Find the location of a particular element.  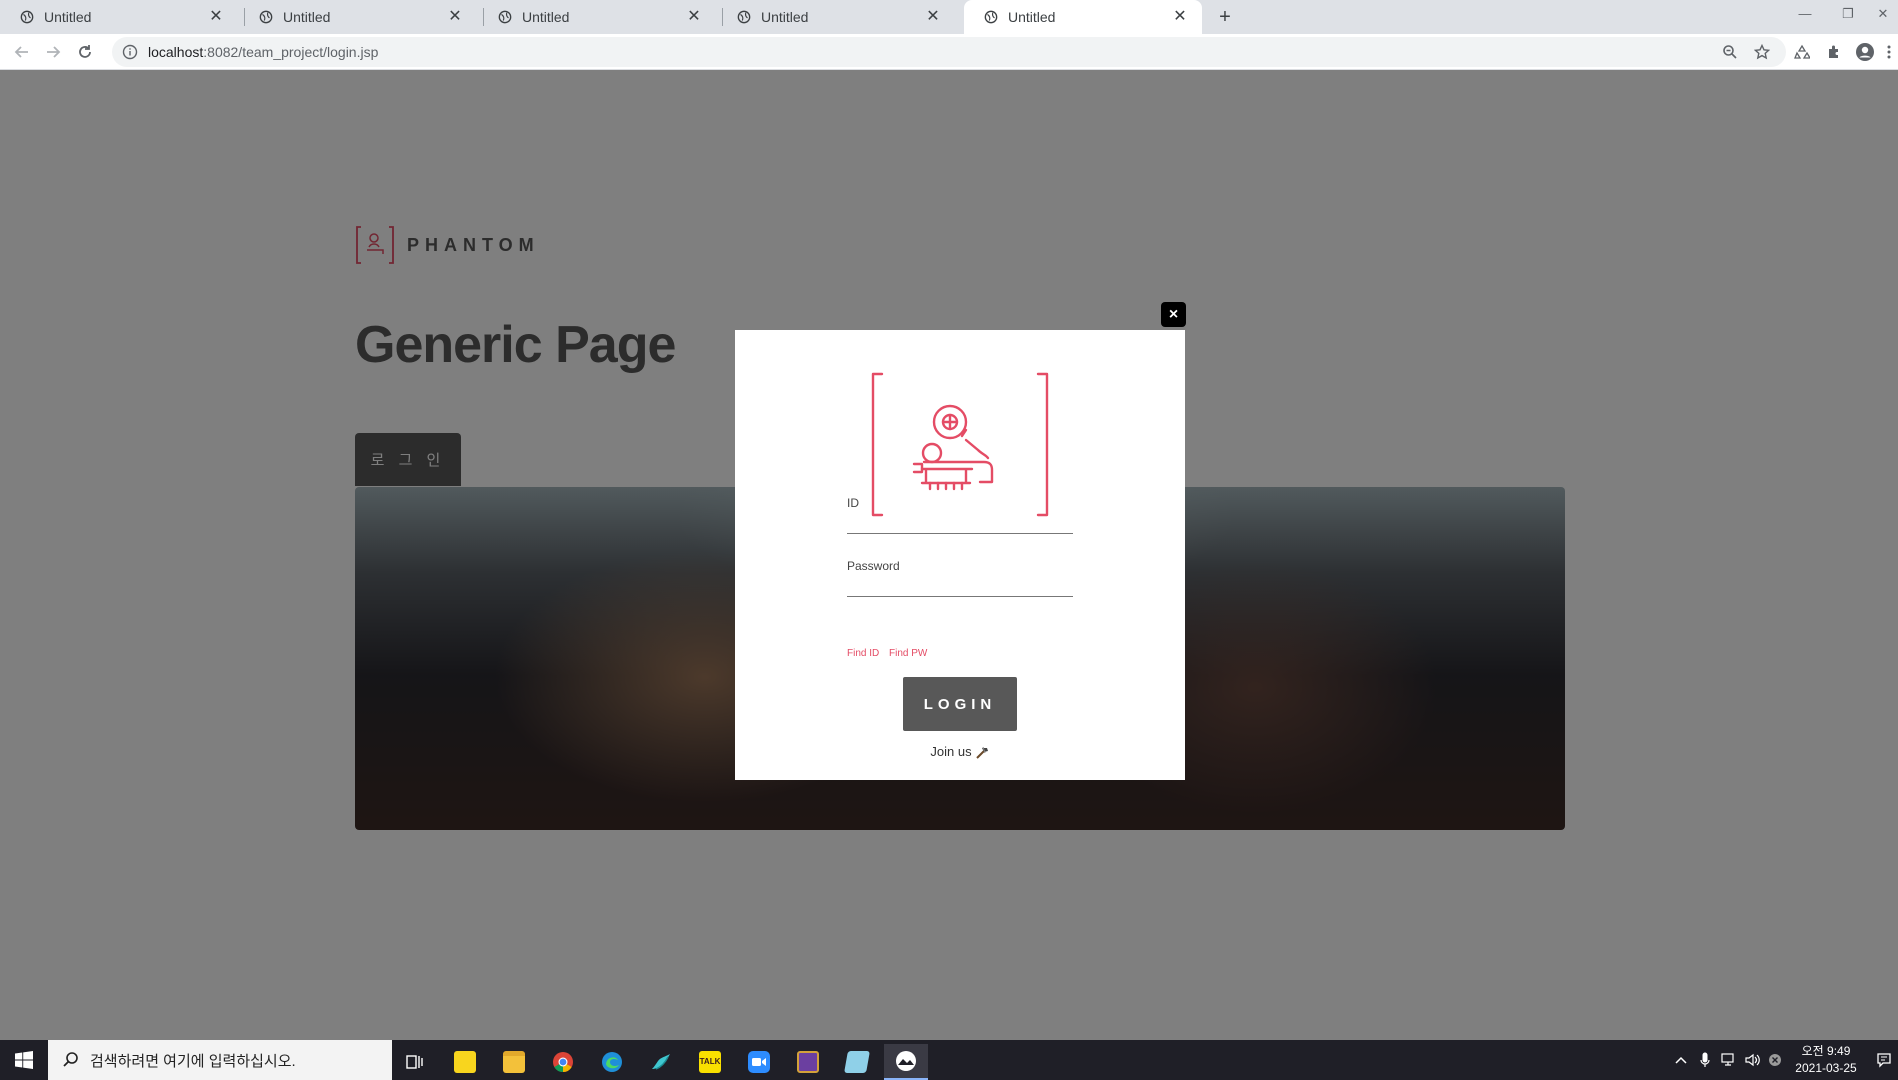

restore-window-button: ❐ is located at coordinates (1848, 15).